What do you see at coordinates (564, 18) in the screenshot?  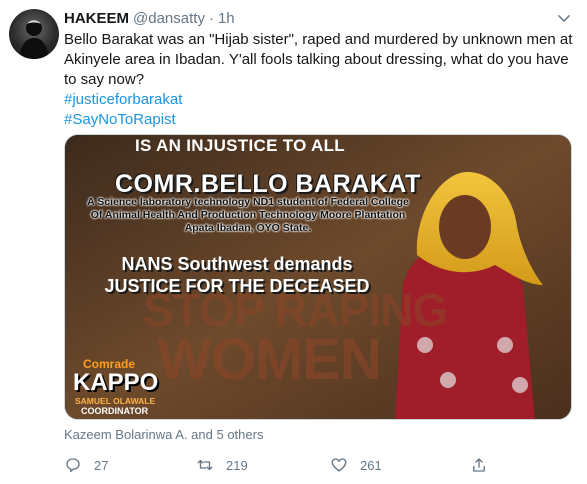 I see `chevron-down-icon` at bounding box center [564, 18].